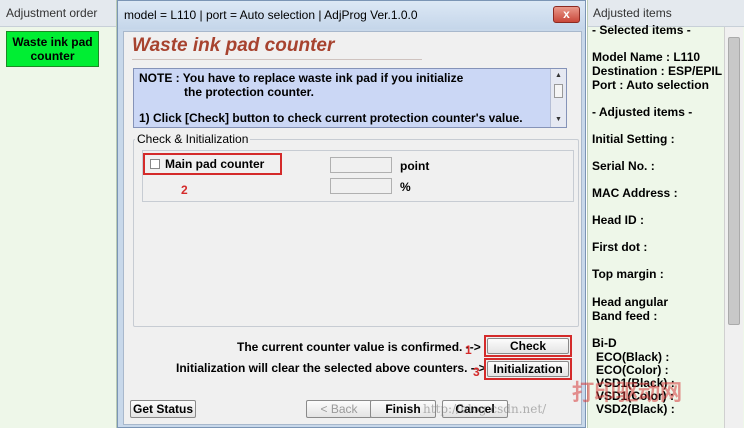  I want to click on bi-d: Bi-D, so click(604, 343).